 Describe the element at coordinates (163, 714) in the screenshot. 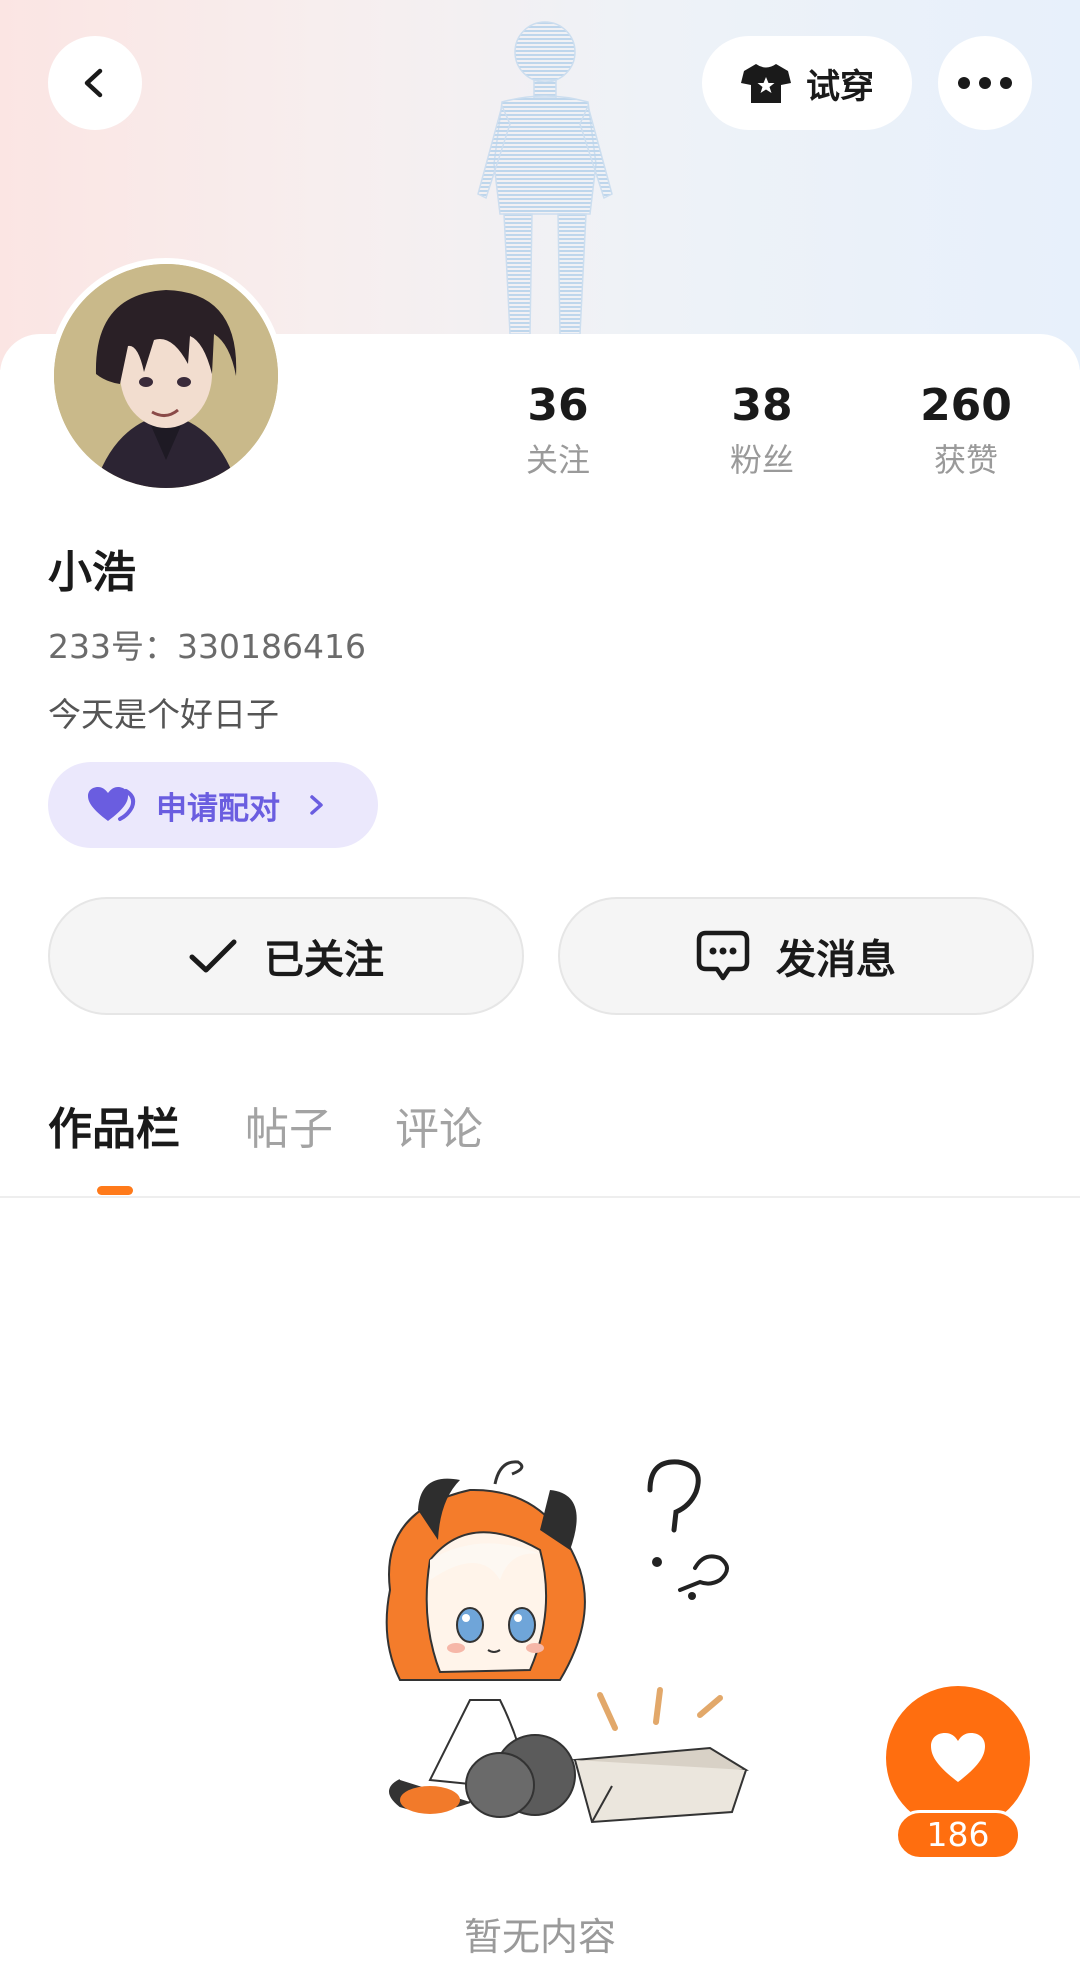

I see `user-bio: 今天是个好日子` at that location.